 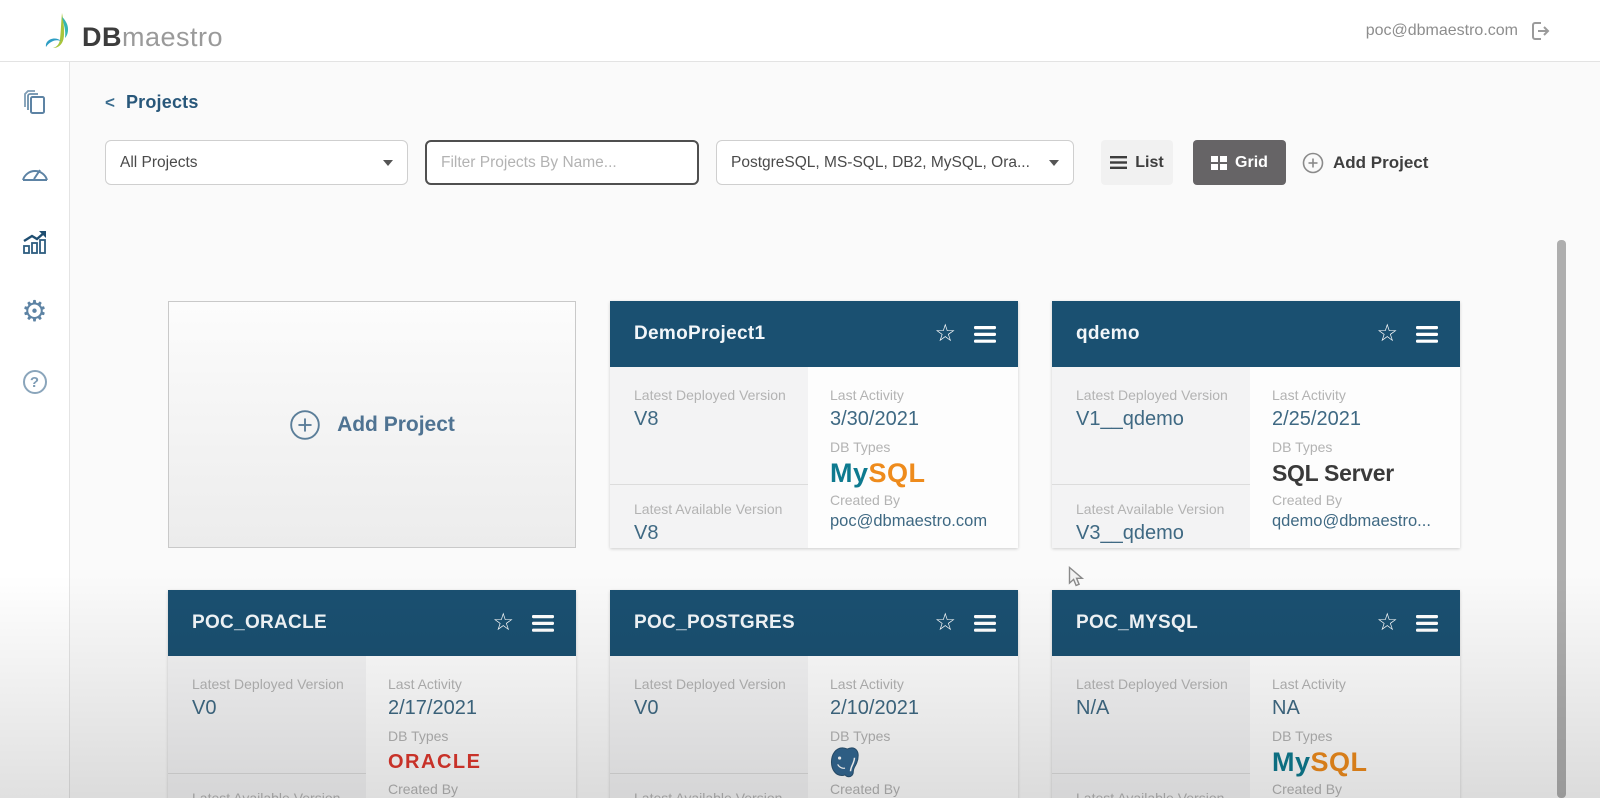 What do you see at coordinates (173, 36) in the screenshot?
I see `logo-maestro: maestro` at bounding box center [173, 36].